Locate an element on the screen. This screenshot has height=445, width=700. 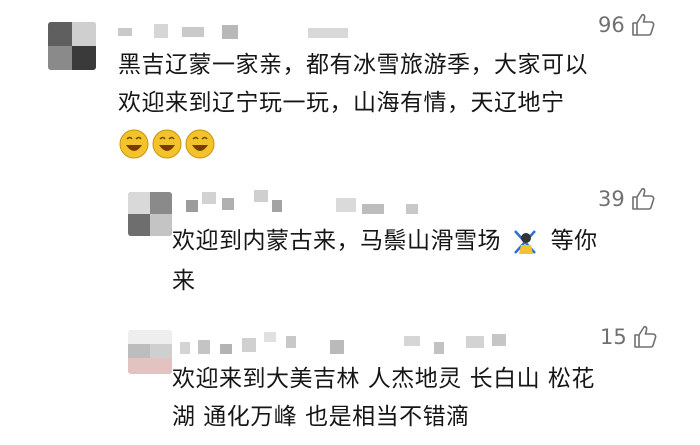
comment-text: 等你 is located at coordinates (574, 241).